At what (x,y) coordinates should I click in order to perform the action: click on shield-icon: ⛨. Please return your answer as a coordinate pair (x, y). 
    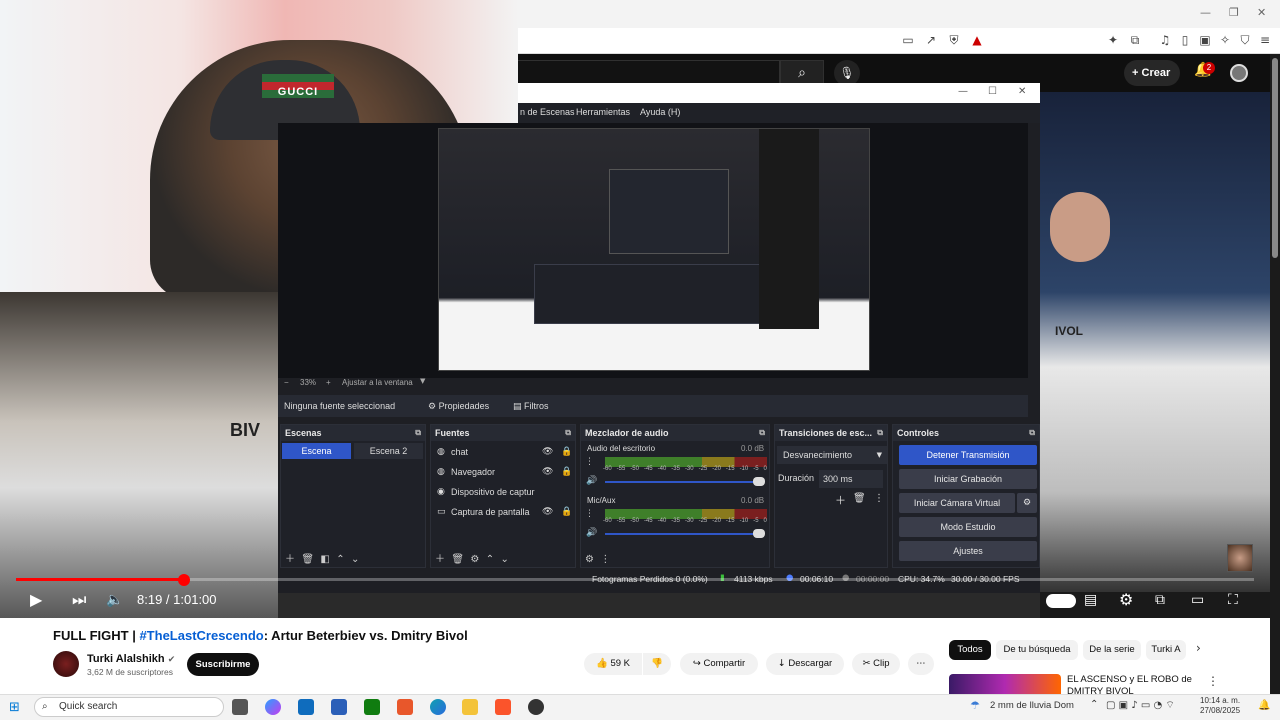
    Looking at the image, I should click on (954, 40).